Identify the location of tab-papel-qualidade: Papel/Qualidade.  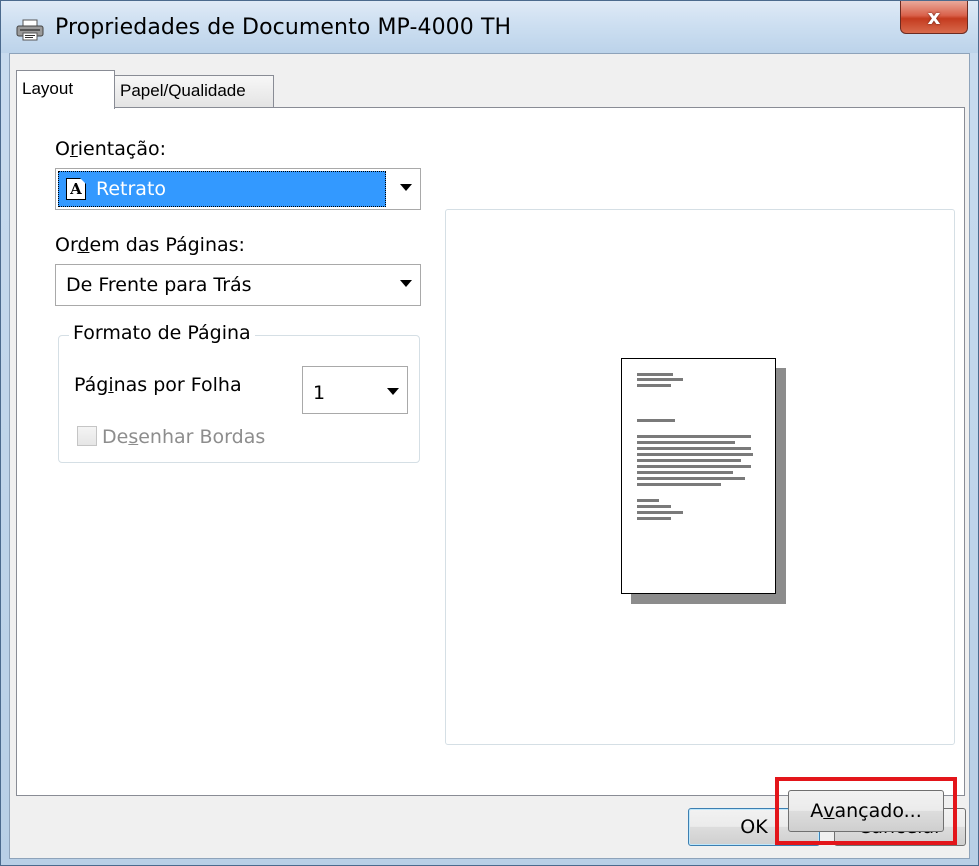
(194, 91).